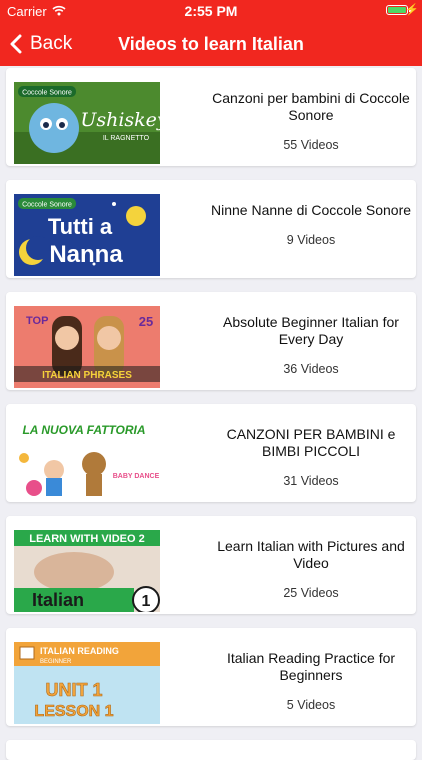 This screenshot has height=760, width=422. Describe the element at coordinates (311, 442) in the screenshot. I see `playlist-title: CANZONI PER BAMBINI e BIMBI PICCOLI` at that location.